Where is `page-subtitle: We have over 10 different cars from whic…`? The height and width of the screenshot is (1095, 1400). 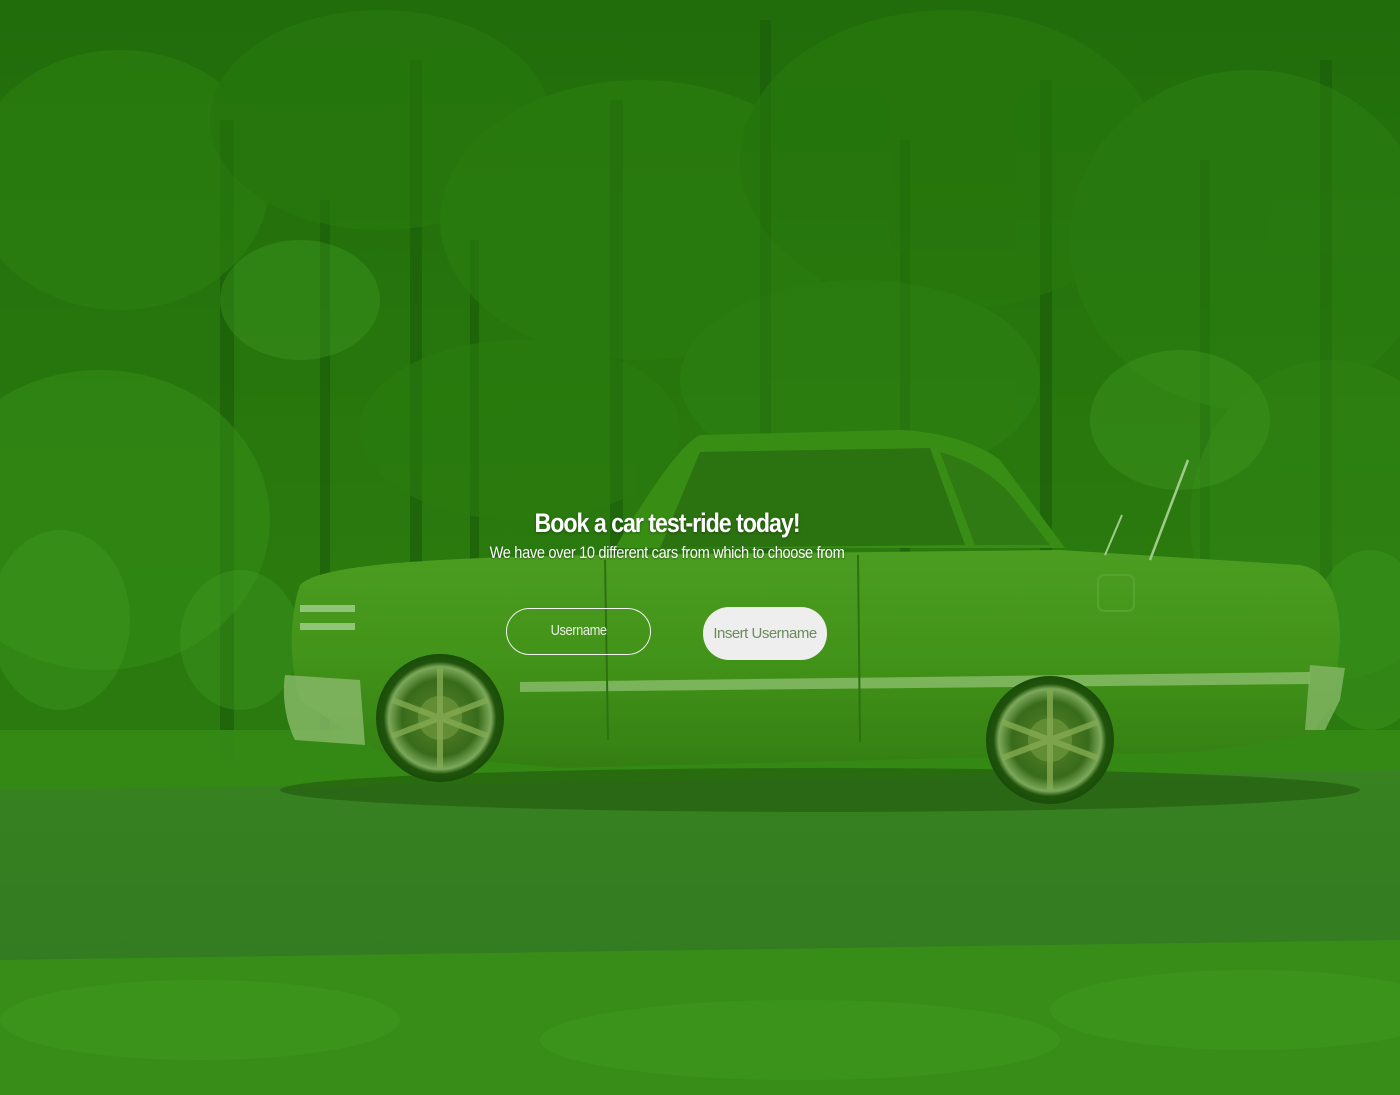 page-subtitle: We have over 10 different cars from whic… is located at coordinates (667, 552).